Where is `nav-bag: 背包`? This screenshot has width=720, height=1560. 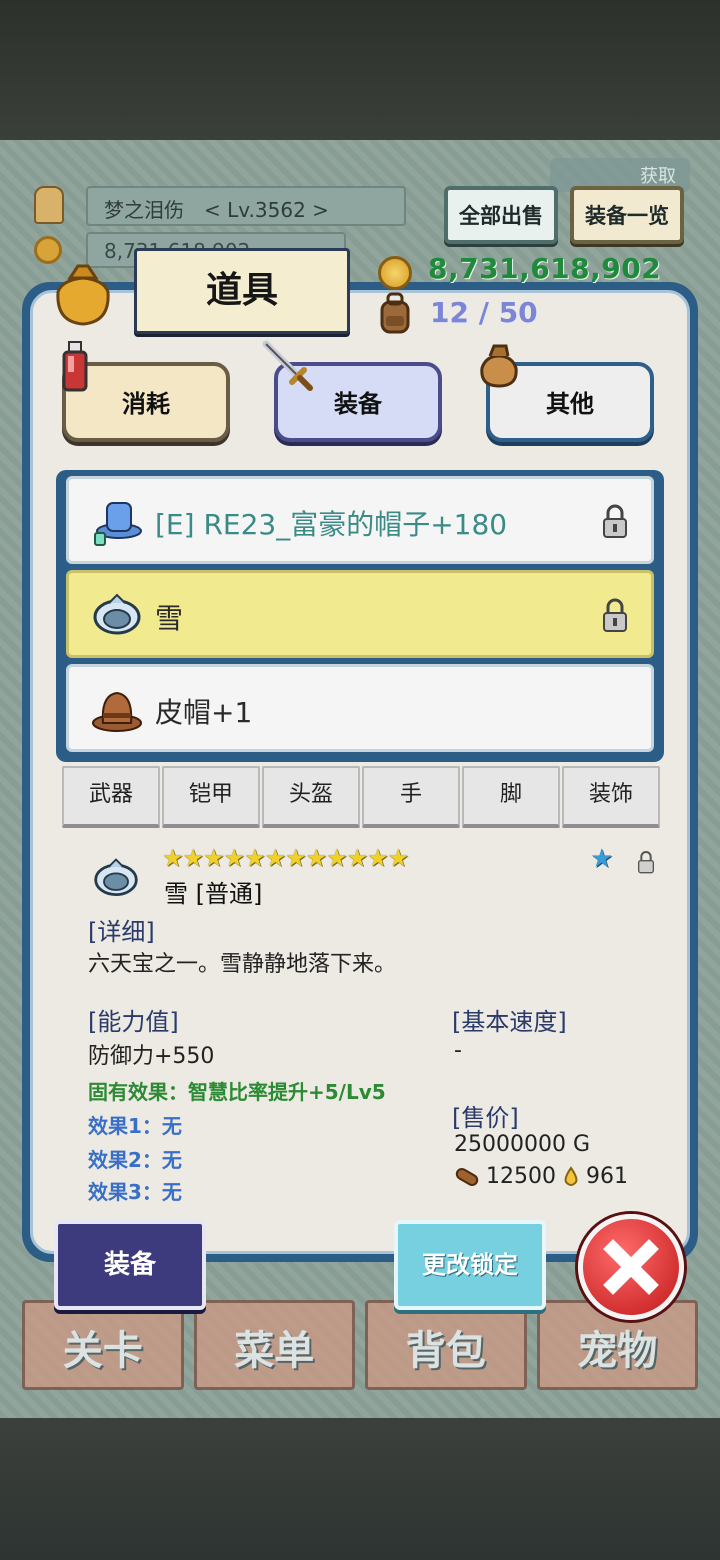
nav-bag: 背包 is located at coordinates (446, 1345).